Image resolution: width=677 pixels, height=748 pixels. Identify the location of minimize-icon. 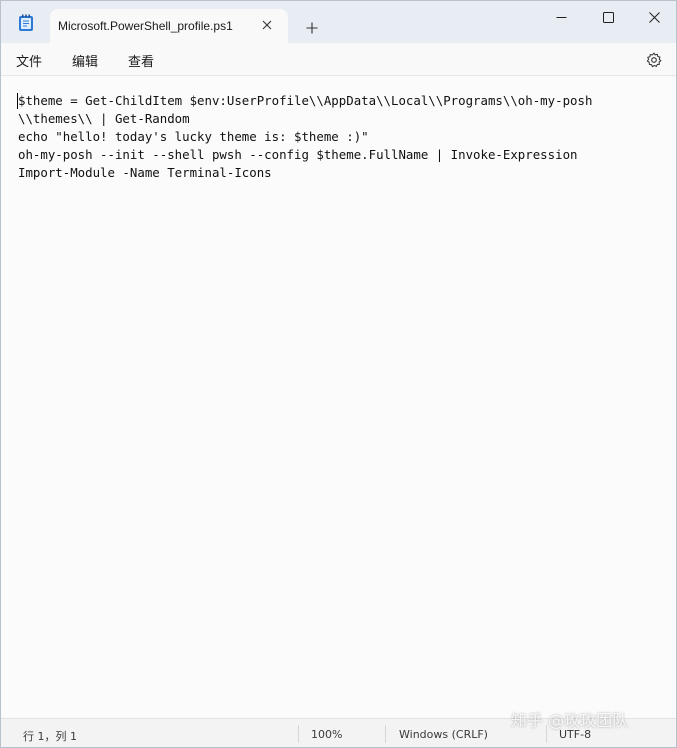
(561, 17).